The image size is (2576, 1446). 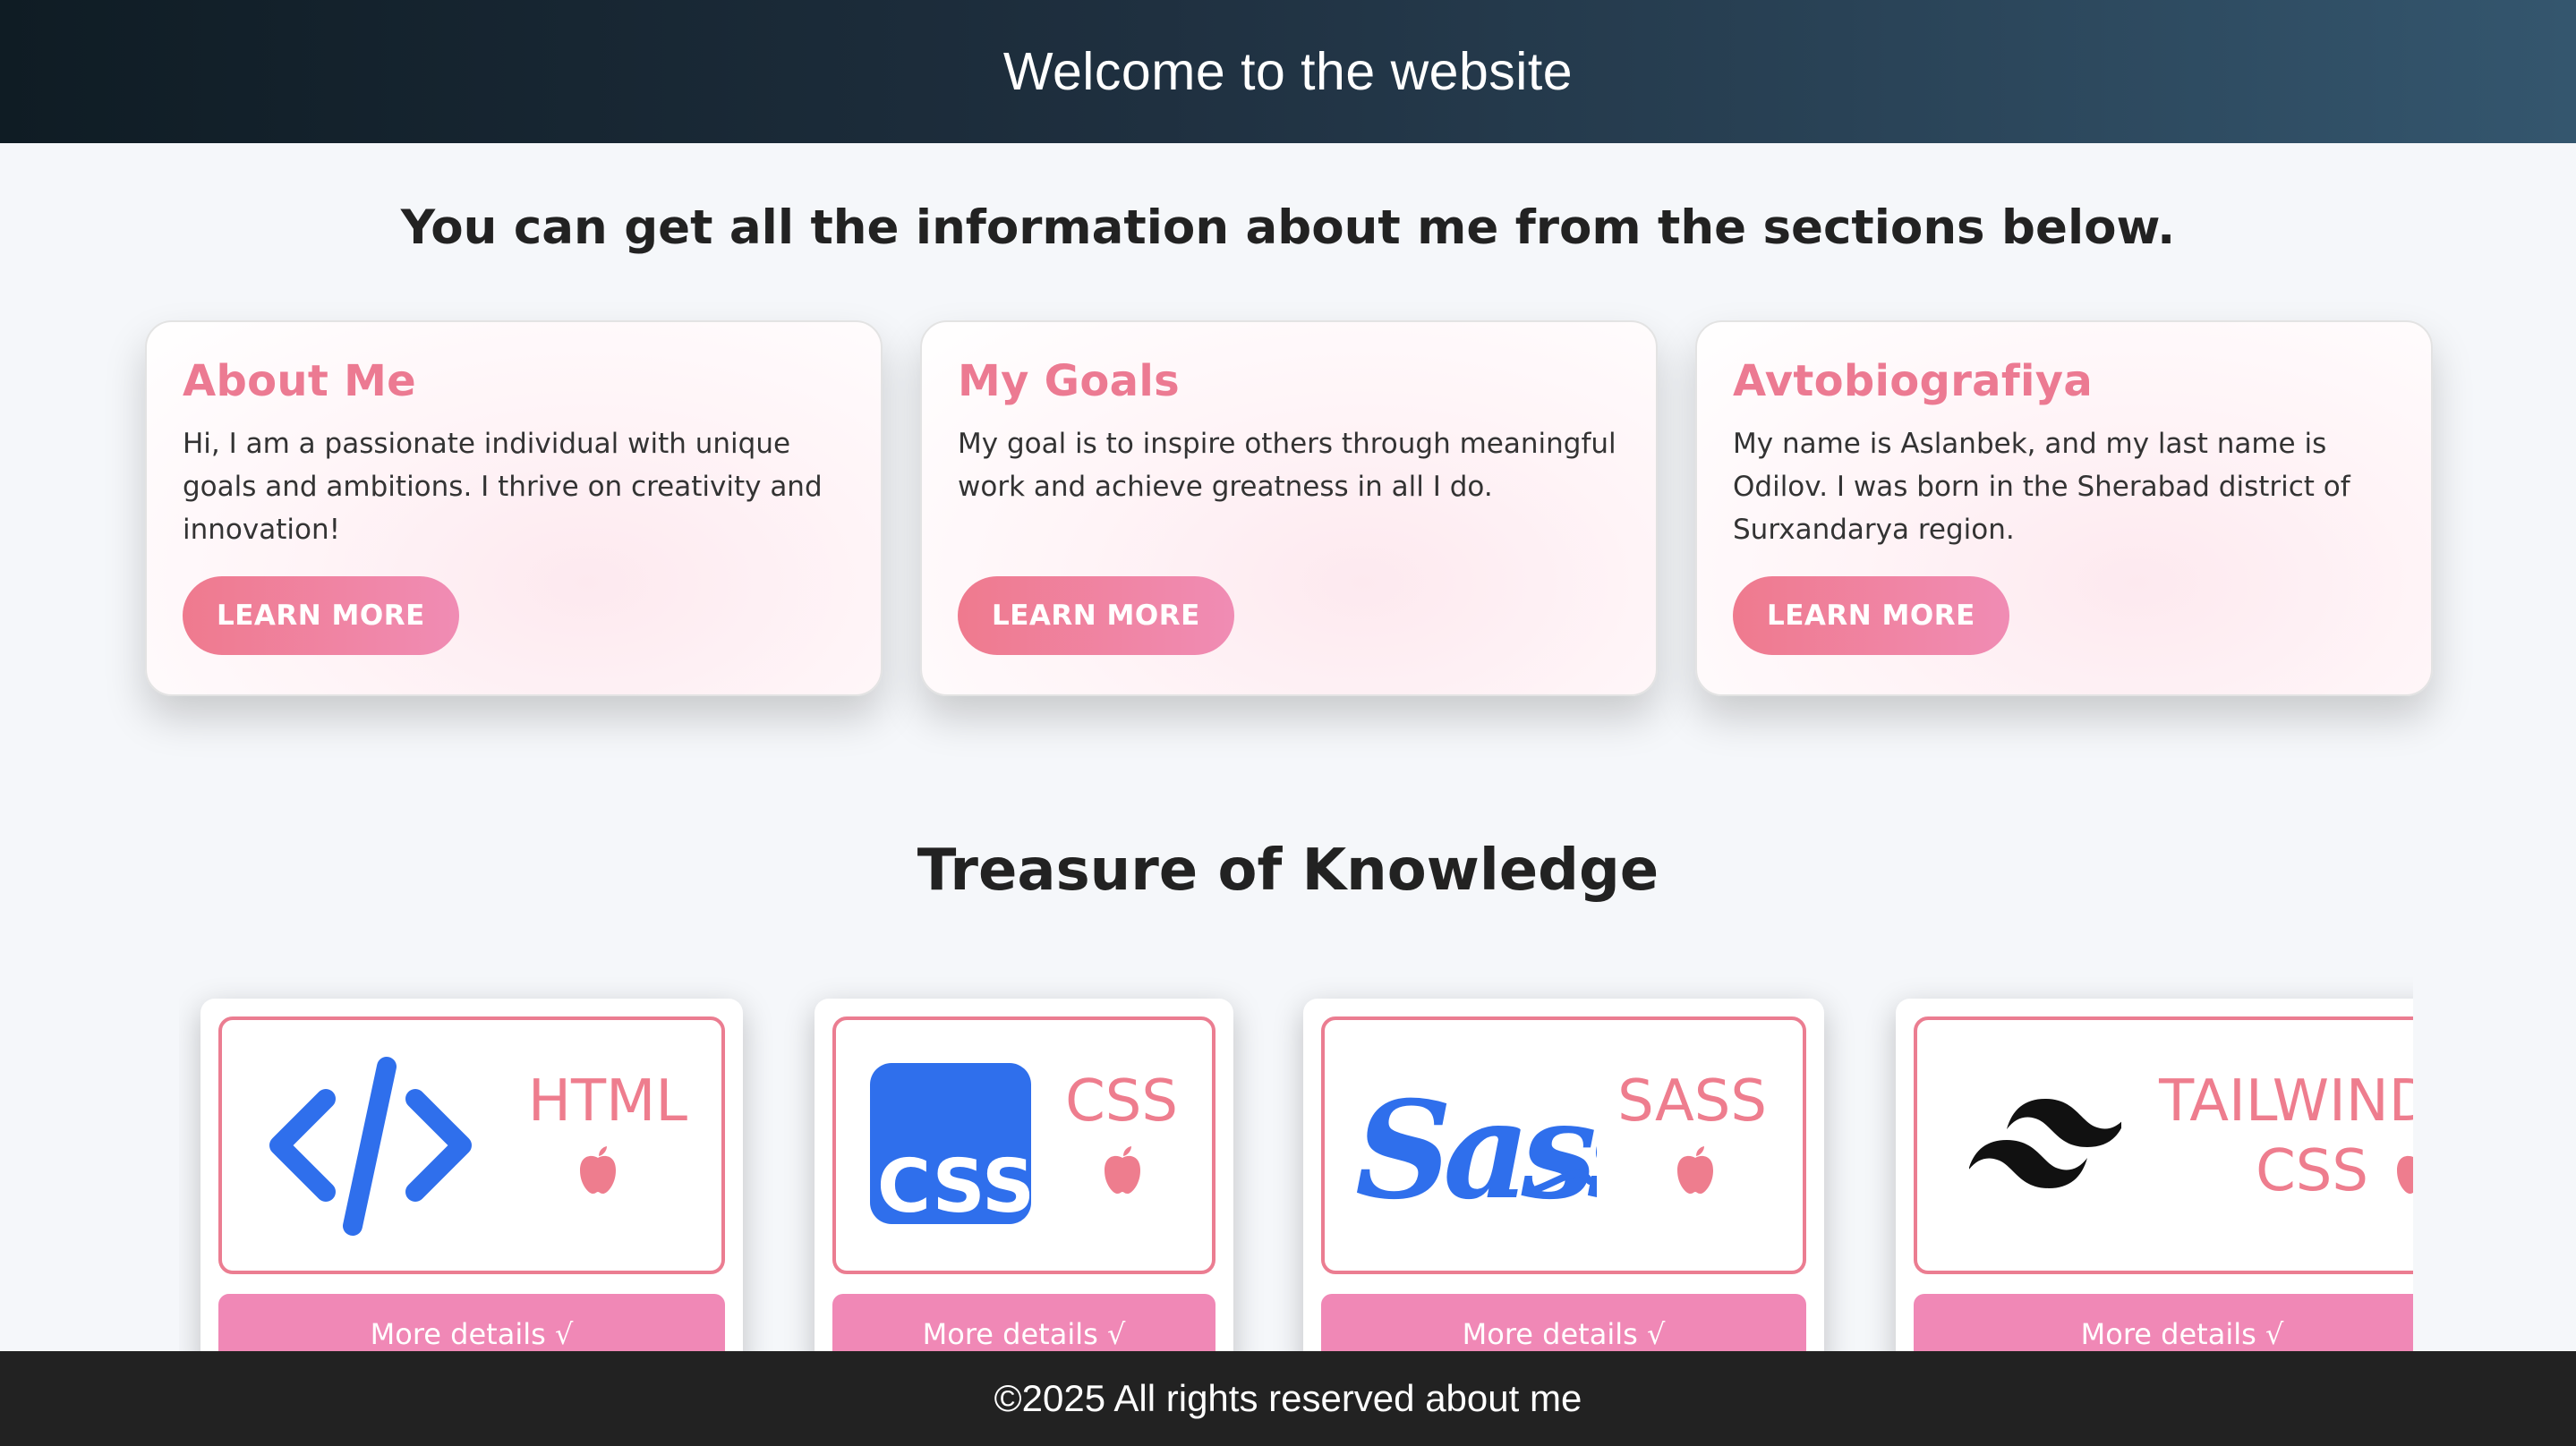 What do you see at coordinates (2286, 1102) in the screenshot?
I see `tech-name-line1: TAILWIND` at bounding box center [2286, 1102].